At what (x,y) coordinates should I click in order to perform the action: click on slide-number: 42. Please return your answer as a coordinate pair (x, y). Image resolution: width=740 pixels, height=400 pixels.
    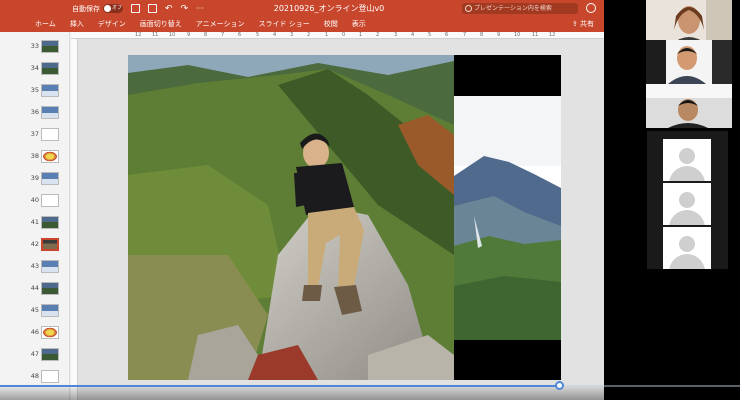
    Looking at the image, I should click on (34, 244).